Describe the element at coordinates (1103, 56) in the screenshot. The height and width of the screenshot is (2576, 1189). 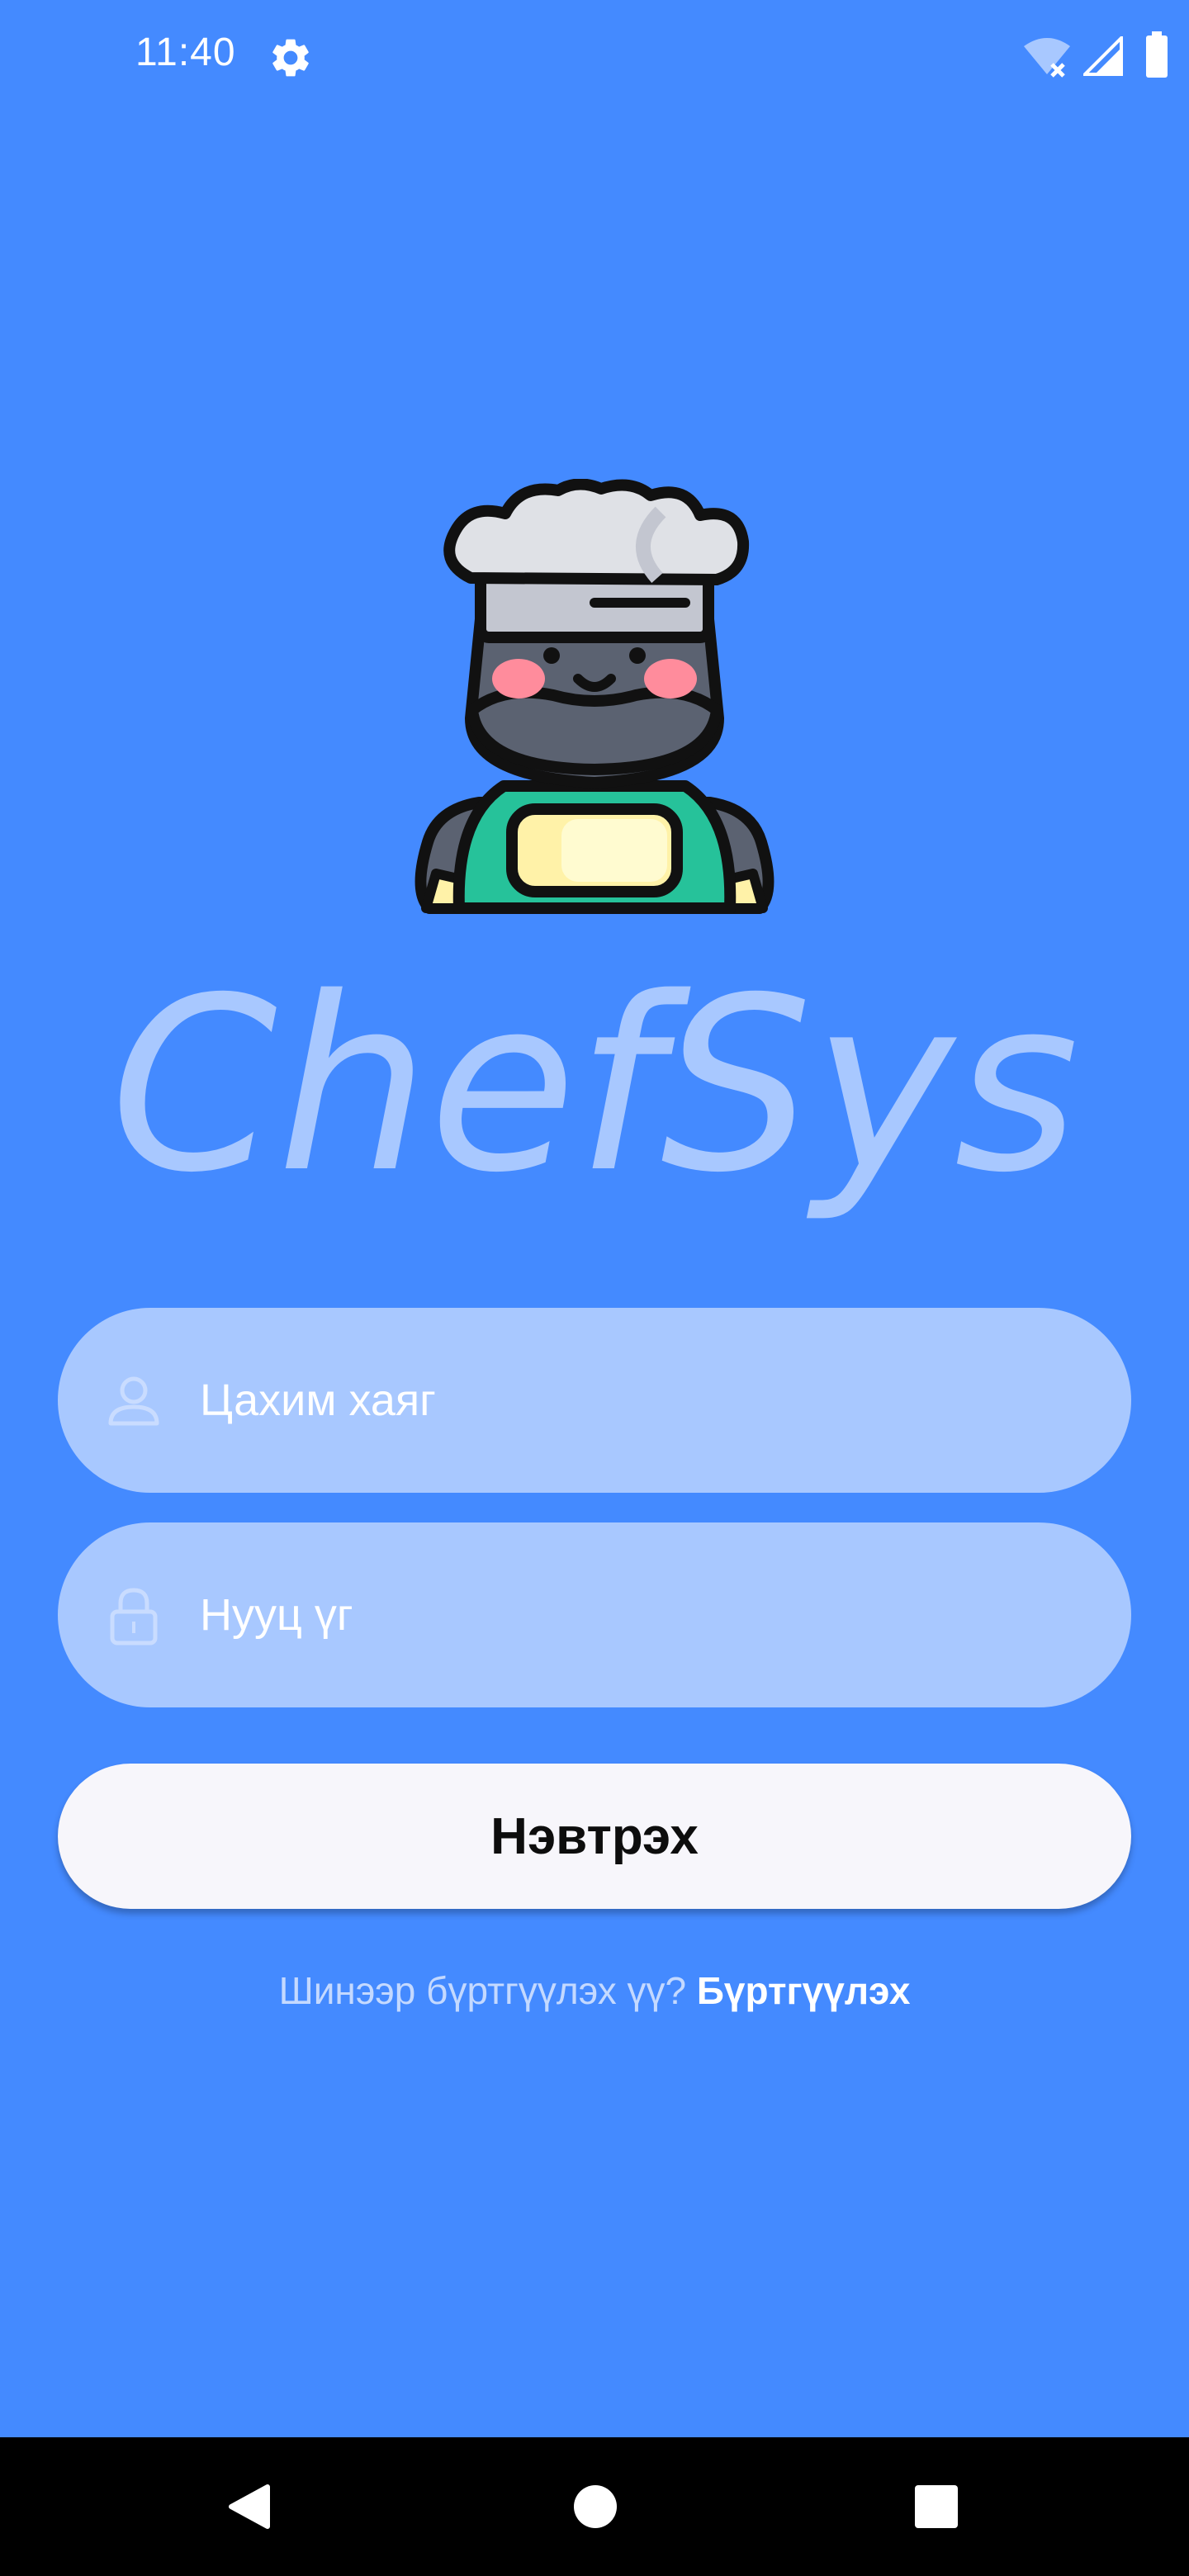
I see `cell-signal-icon` at that location.